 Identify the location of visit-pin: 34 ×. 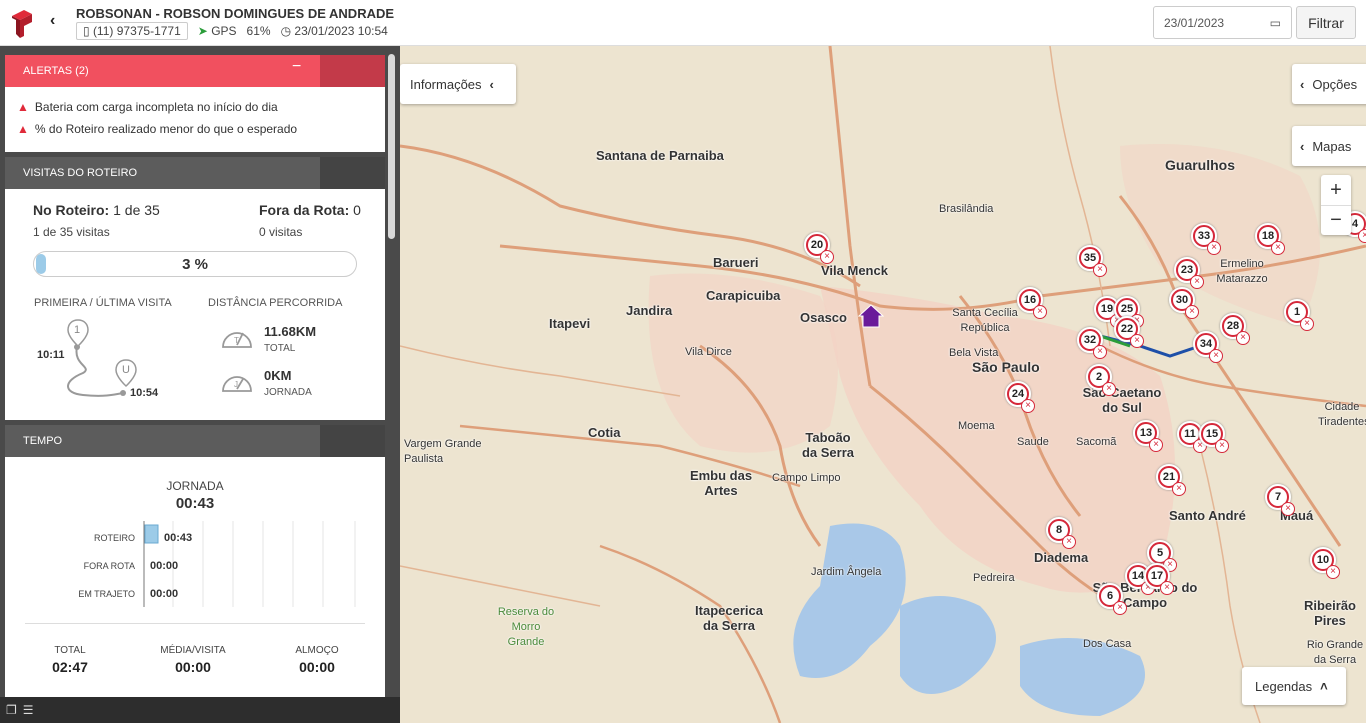
(1208, 349).